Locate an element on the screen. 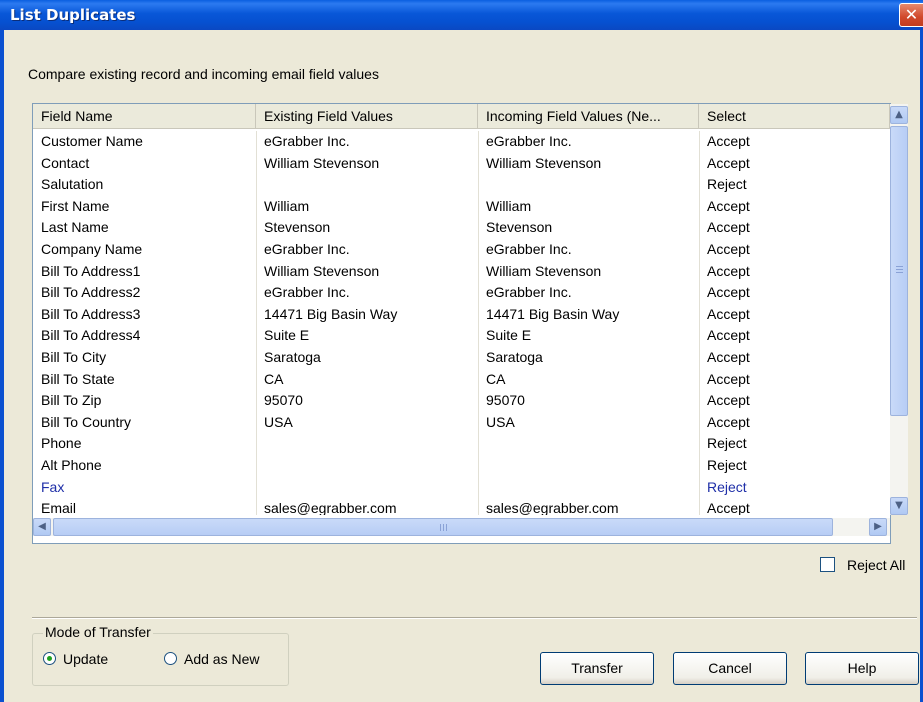 This screenshot has width=923, height=702. scroll-left-icon: ◀ is located at coordinates (42, 526).